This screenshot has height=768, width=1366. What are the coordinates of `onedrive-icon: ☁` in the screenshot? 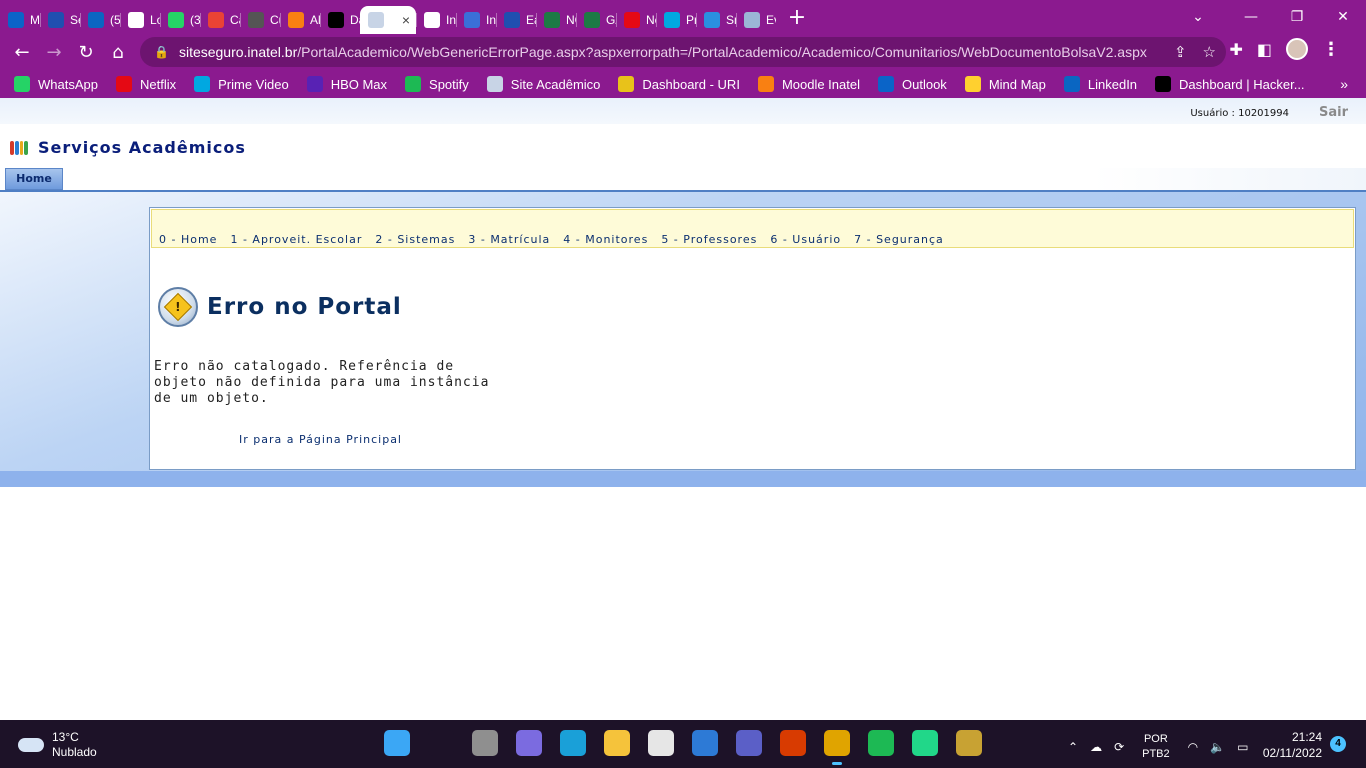 It's located at (1096, 747).